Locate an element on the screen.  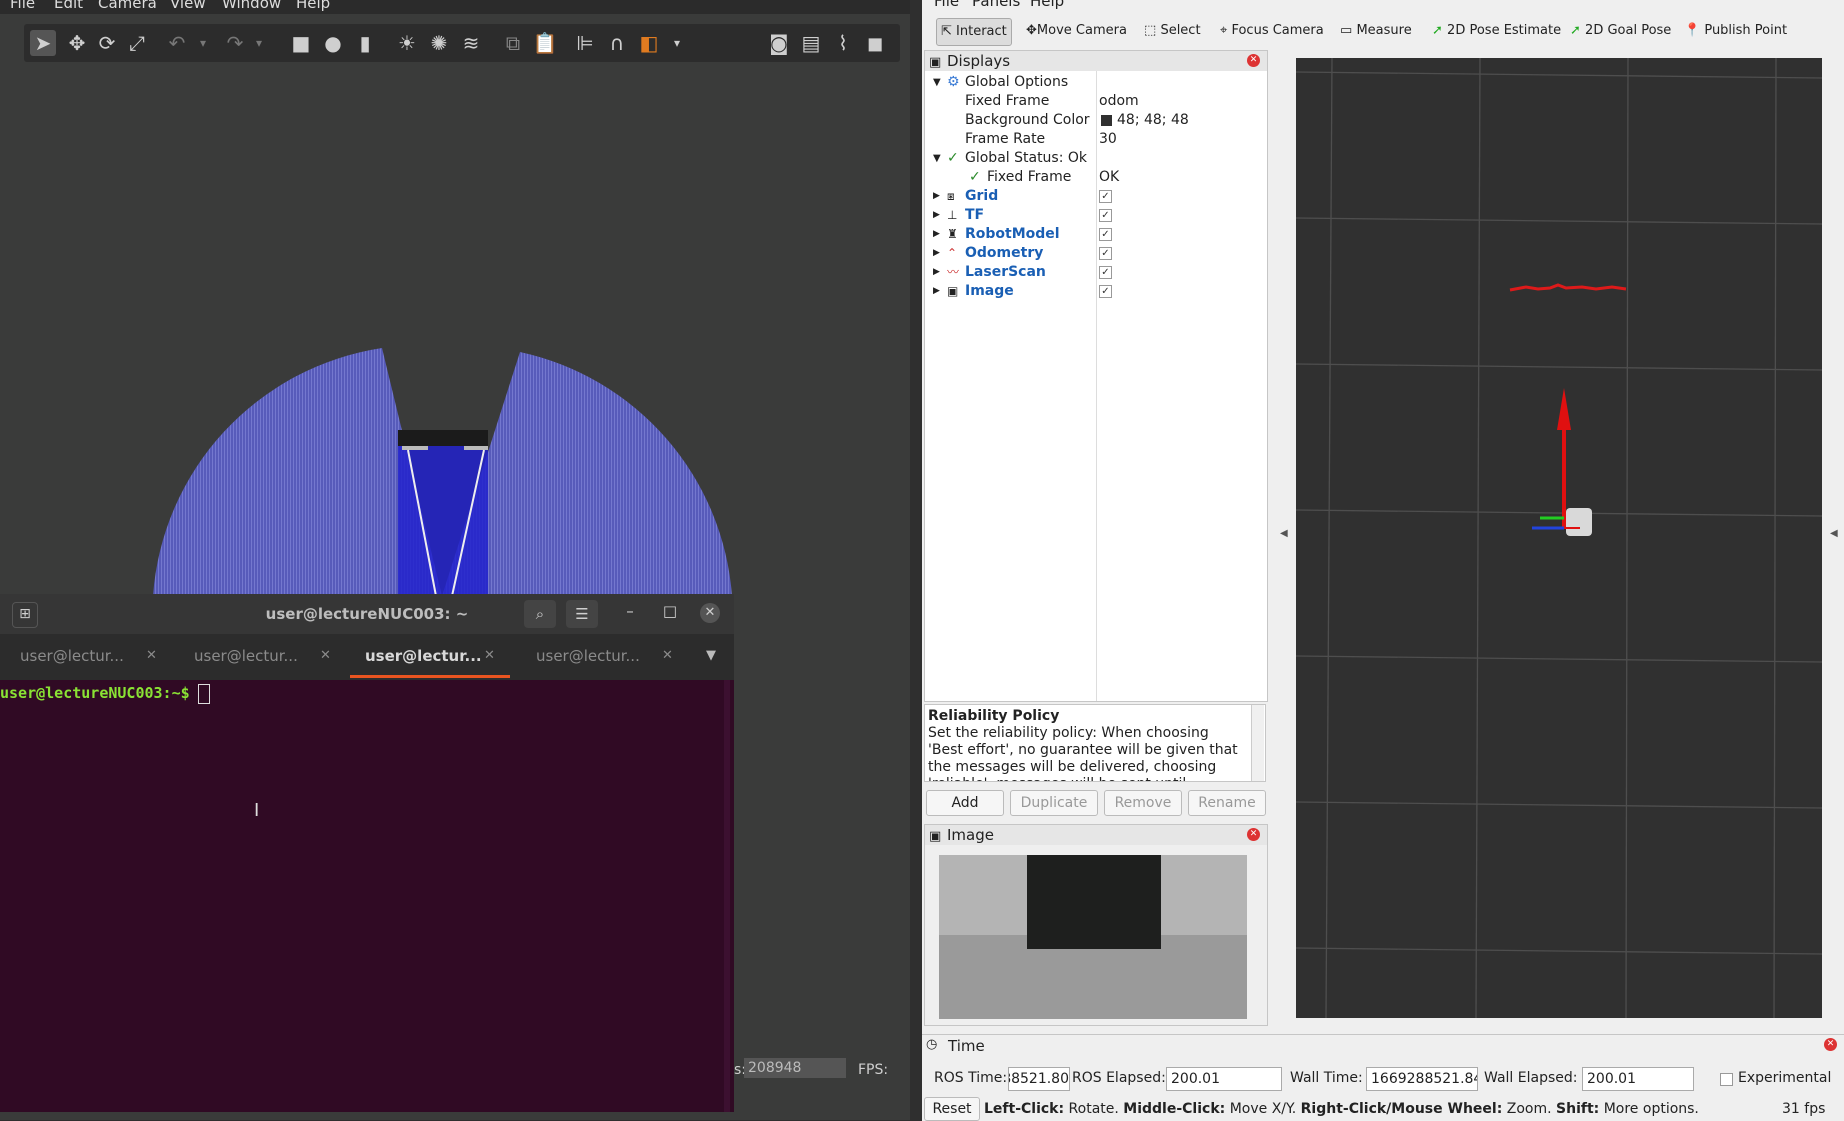
screenshot-icon: ◙ is located at coordinates (779, 43).